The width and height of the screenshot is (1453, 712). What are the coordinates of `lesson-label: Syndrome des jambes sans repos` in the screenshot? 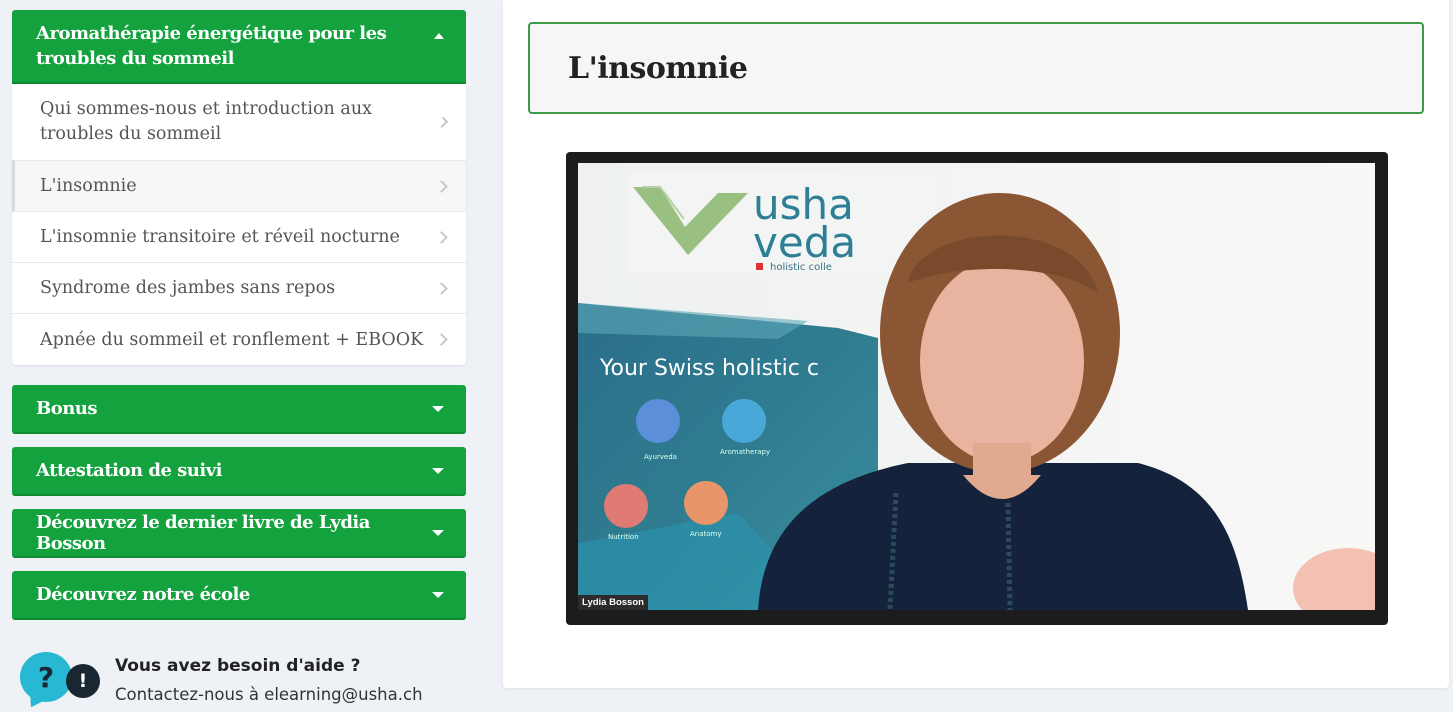 It's located at (188, 288).